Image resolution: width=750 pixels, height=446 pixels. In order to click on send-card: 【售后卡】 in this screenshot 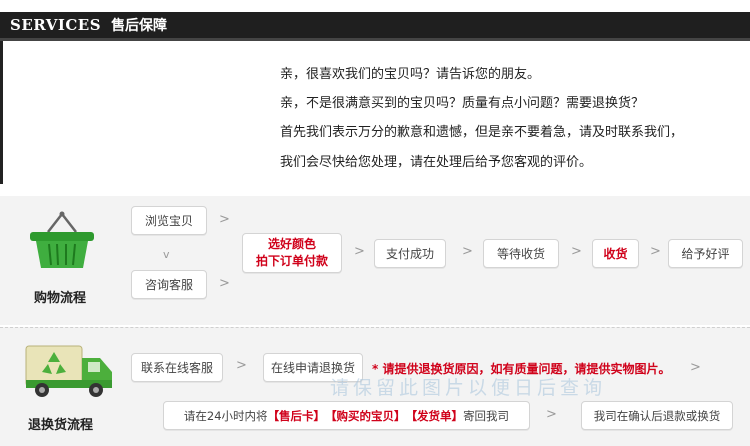, I will do `click(296, 415)`.